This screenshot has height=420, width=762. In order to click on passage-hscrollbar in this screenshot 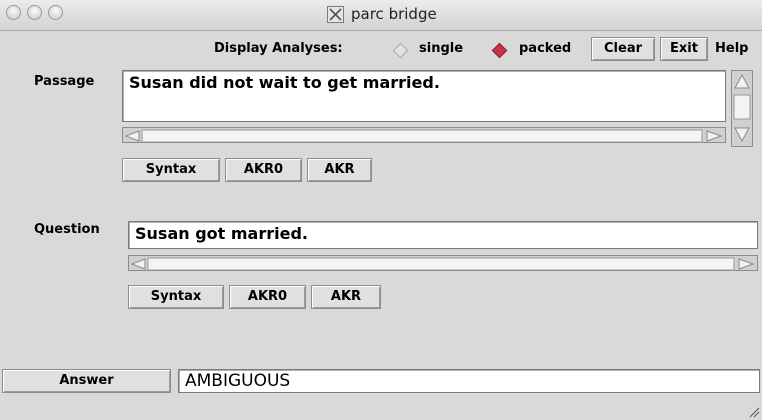, I will do `click(424, 135)`.